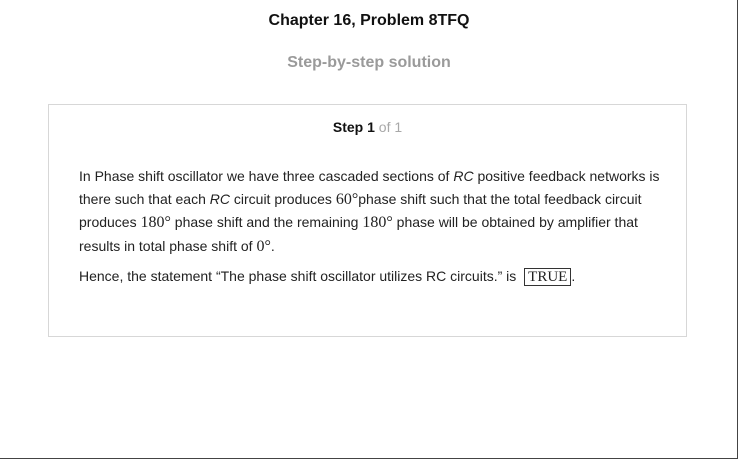 The height and width of the screenshot is (459, 738). Describe the element at coordinates (263, 246) in the screenshot. I see `math-0-degrees: 0°` at that location.